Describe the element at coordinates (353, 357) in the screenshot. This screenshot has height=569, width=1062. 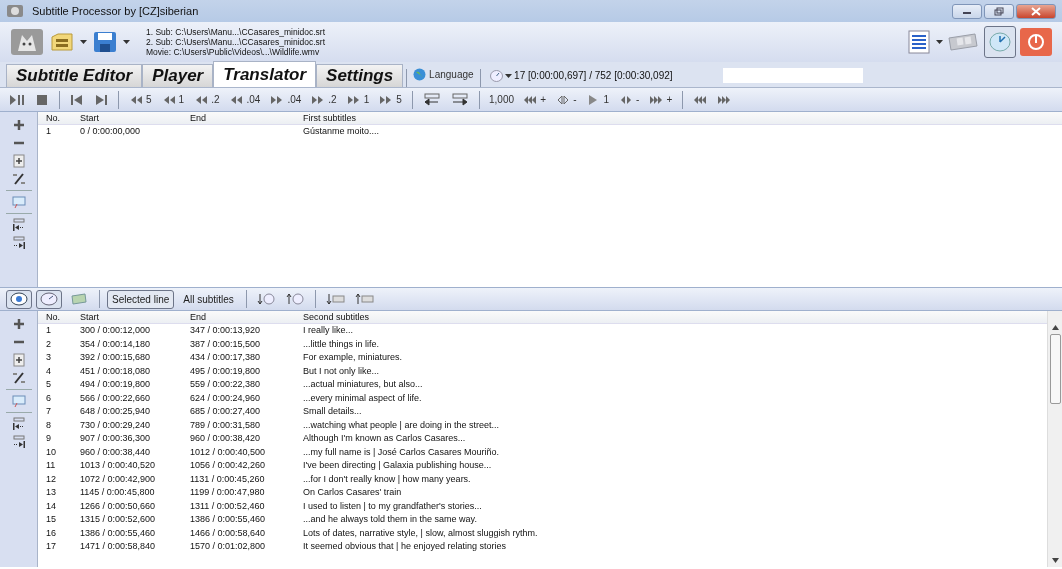
I see `subtitle-text: For example, miniatures.` at that location.